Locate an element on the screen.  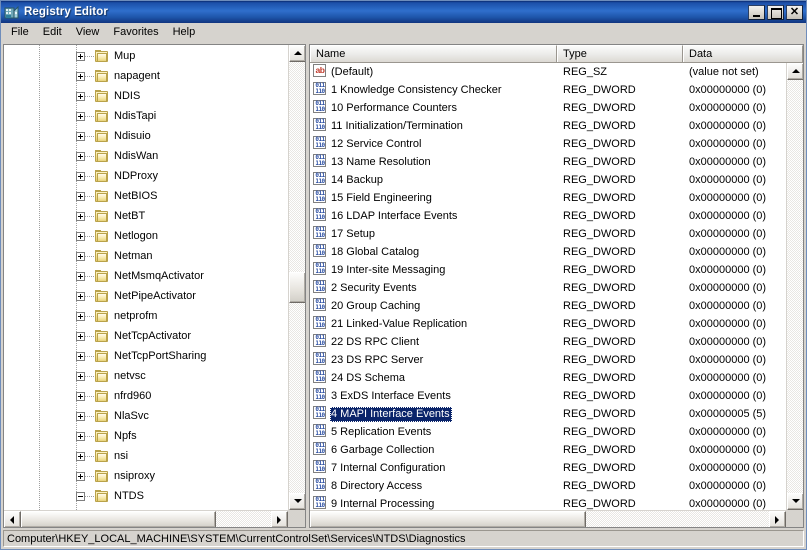
list-scroll-right-button is located at coordinates (777, 519).